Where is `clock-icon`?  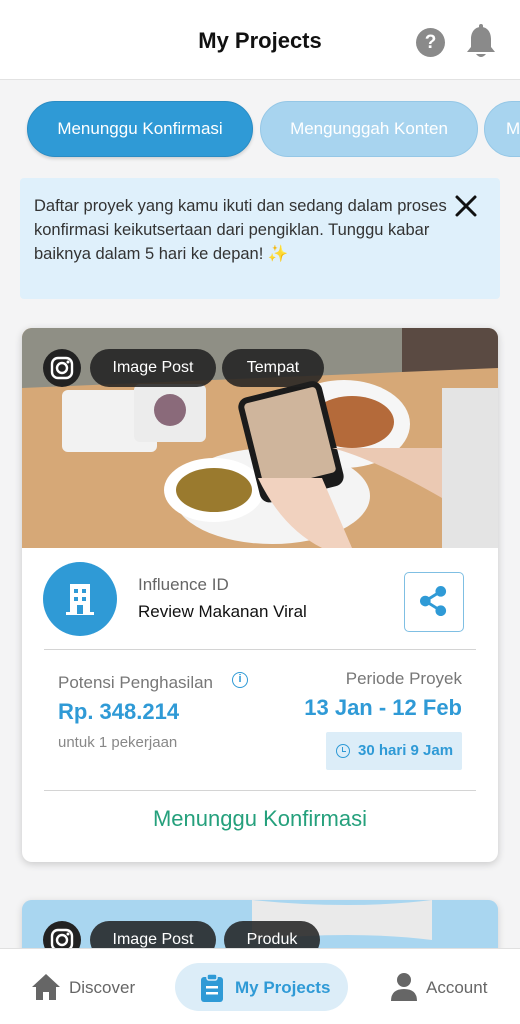 clock-icon is located at coordinates (343, 751).